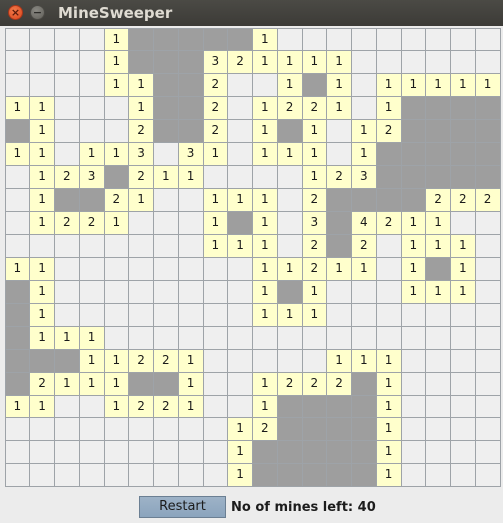 Image resolution: width=503 pixels, height=523 pixels. I want to click on close-window-button: ×, so click(15, 12).